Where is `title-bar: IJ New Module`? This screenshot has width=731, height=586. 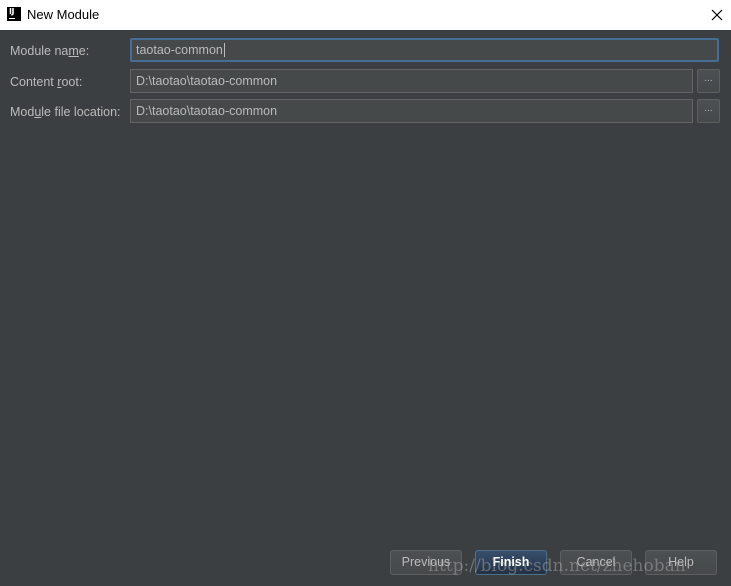 title-bar: IJ New Module is located at coordinates (365, 15).